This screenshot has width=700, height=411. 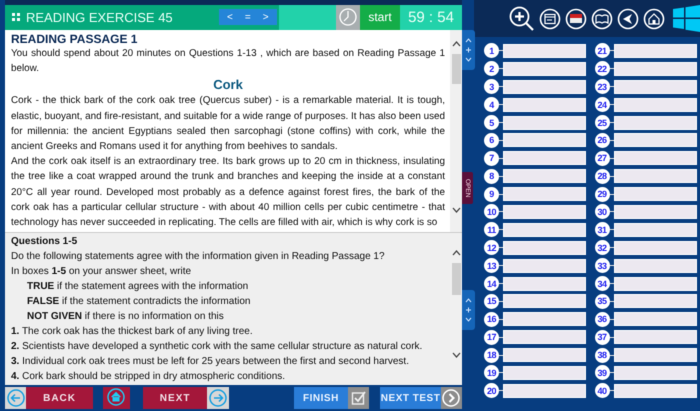 What do you see at coordinates (74, 39) in the screenshot?
I see `passage-heading: READING PASSAGE 1` at bounding box center [74, 39].